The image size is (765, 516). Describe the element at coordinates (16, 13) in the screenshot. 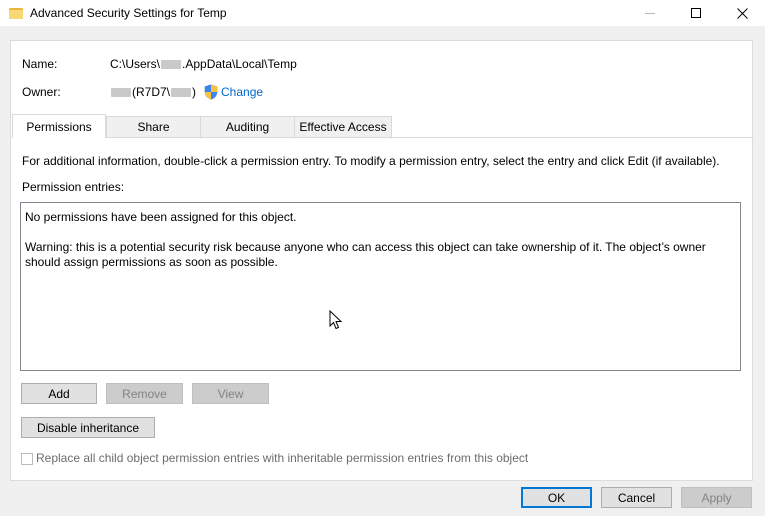

I see `folder-icon` at that location.